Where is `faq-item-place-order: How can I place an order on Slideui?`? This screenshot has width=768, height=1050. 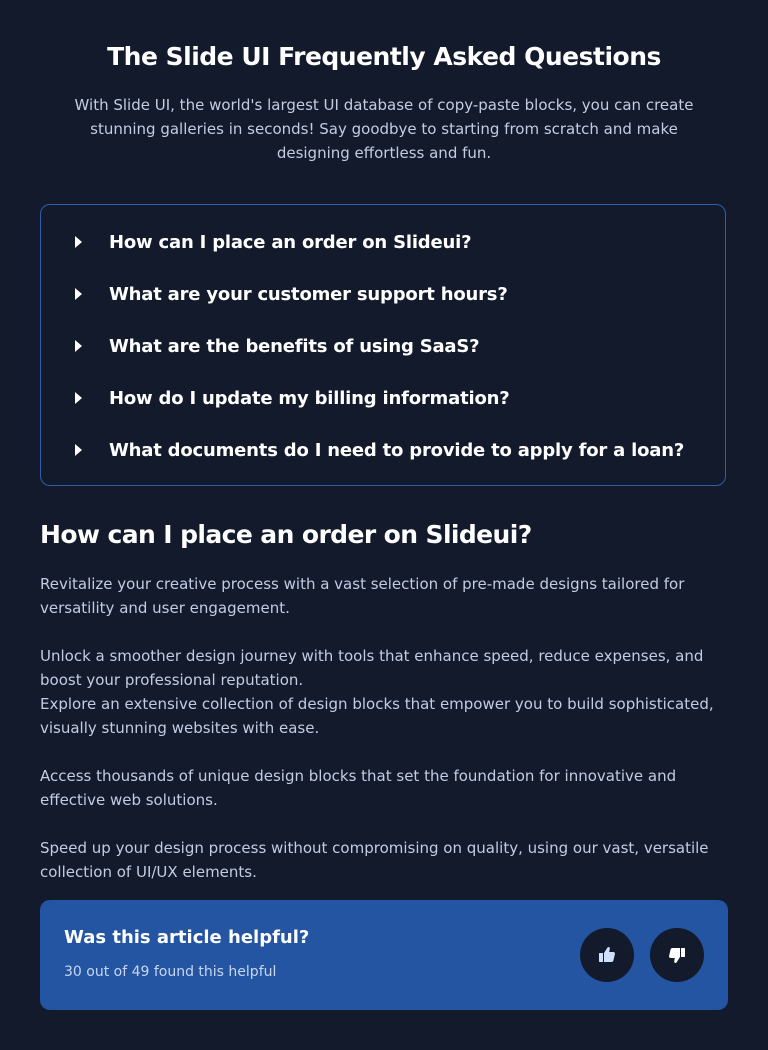 faq-item-place-order: How can I place an order on Slideui? is located at coordinates (273, 242).